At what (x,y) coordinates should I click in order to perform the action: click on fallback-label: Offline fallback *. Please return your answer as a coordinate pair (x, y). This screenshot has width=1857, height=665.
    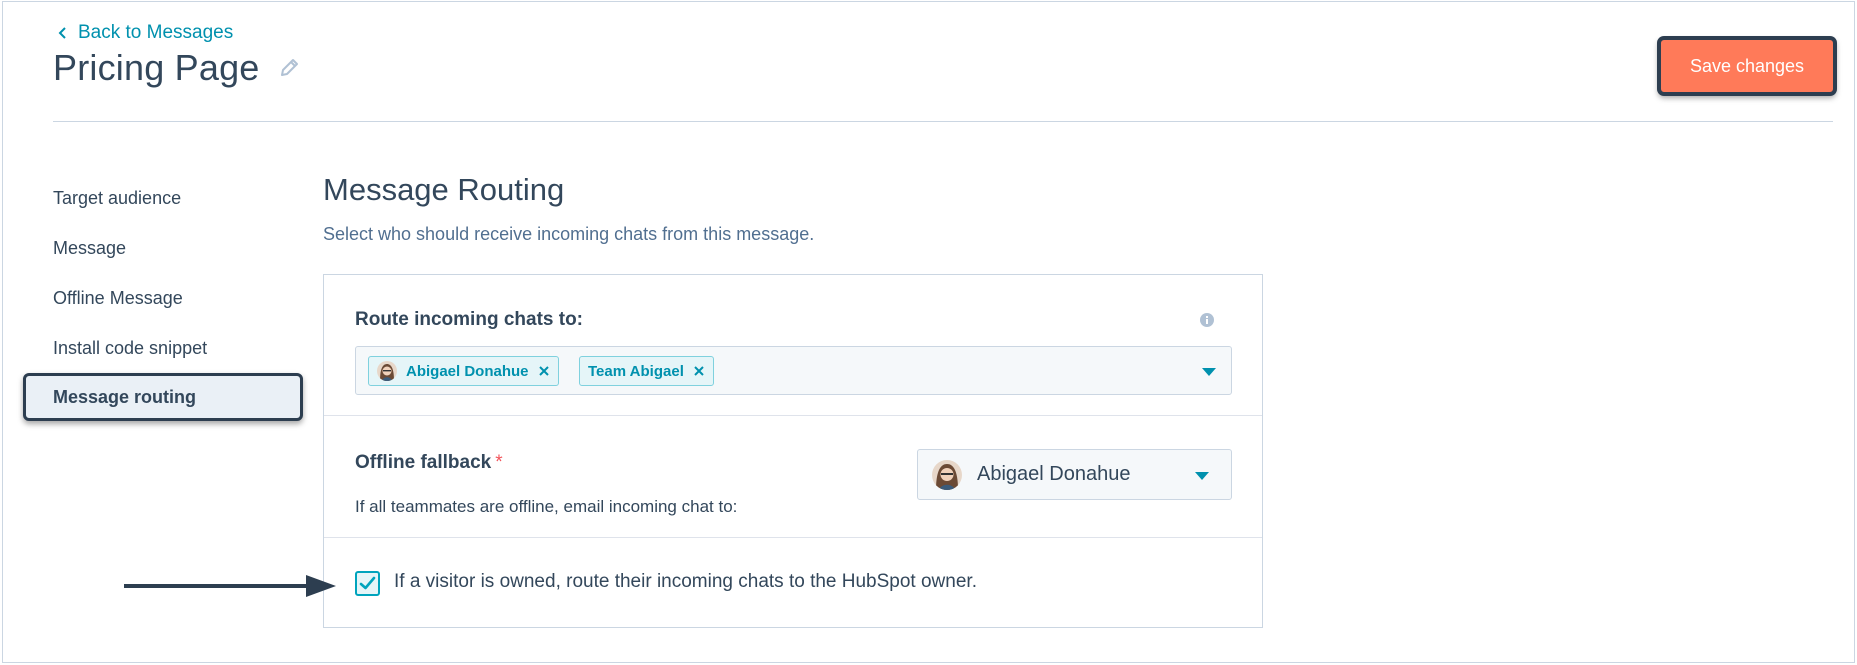
    Looking at the image, I should click on (429, 463).